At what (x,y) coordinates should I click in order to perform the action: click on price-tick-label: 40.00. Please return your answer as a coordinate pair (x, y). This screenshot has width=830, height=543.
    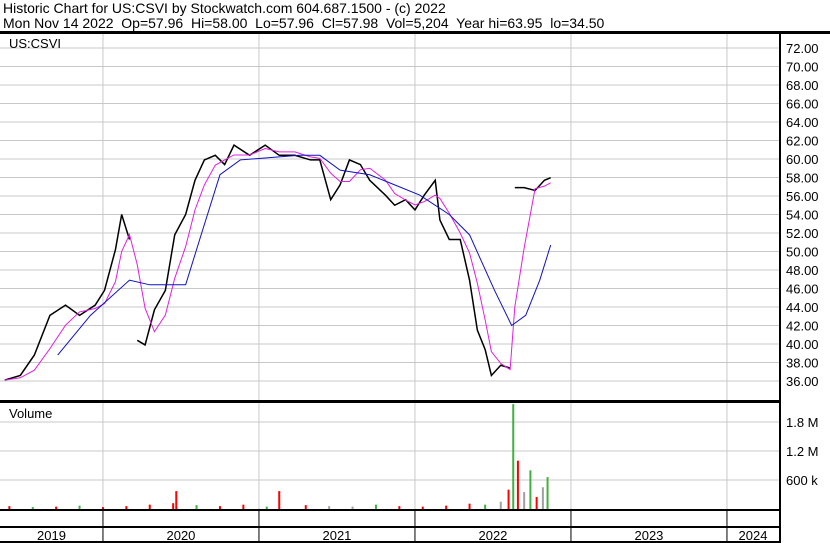
    Looking at the image, I should click on (802, 344).